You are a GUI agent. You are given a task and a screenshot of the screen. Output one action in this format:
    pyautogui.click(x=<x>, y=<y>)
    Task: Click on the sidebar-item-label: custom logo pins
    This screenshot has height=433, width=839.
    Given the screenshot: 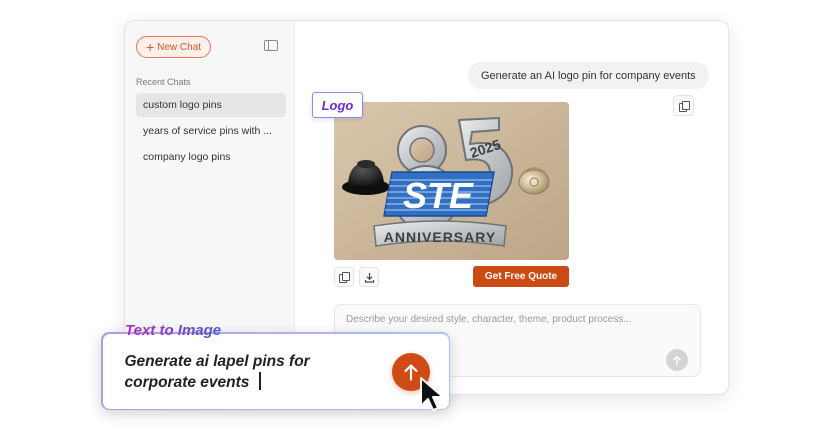 What is the action you would take?
    pyautogui.click(x=182, y=105)
    